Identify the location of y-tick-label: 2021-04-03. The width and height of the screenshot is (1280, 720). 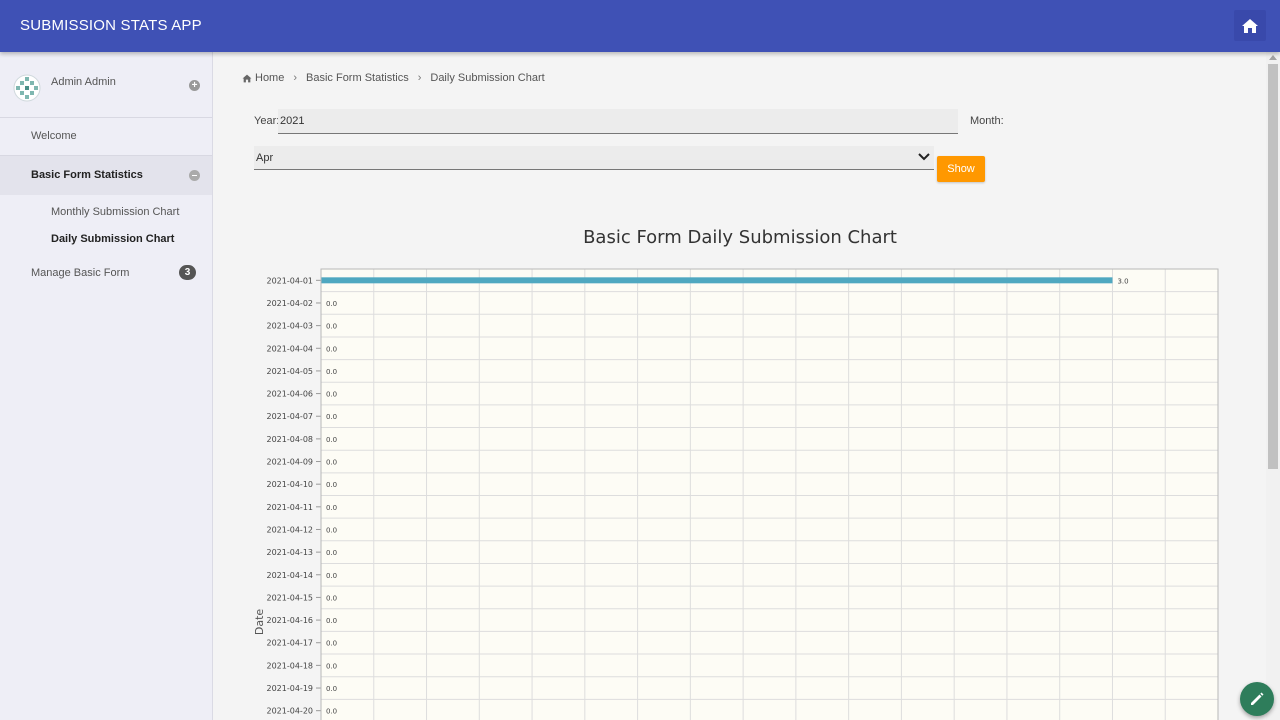
(290, 326).